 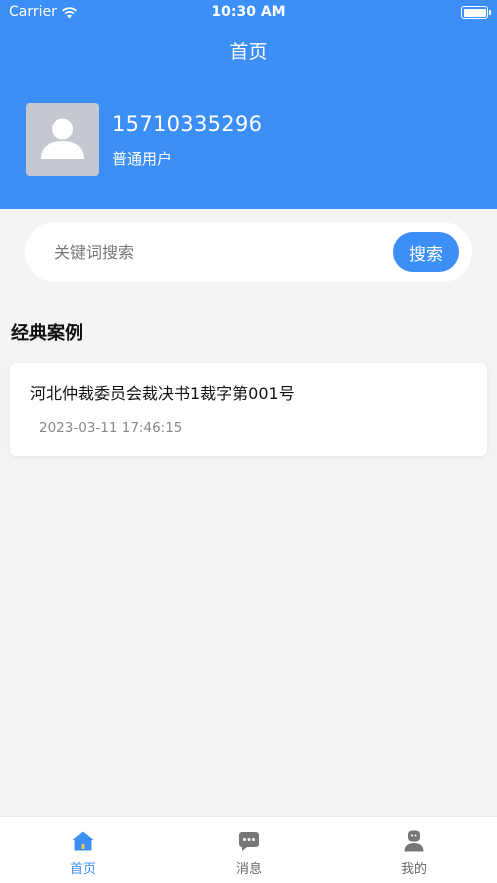 What do you see at coordinates (111, 428) in the screenshot?
I see `case-time: 2023-03-11 17:46:15` at bounding box center [111, 428].